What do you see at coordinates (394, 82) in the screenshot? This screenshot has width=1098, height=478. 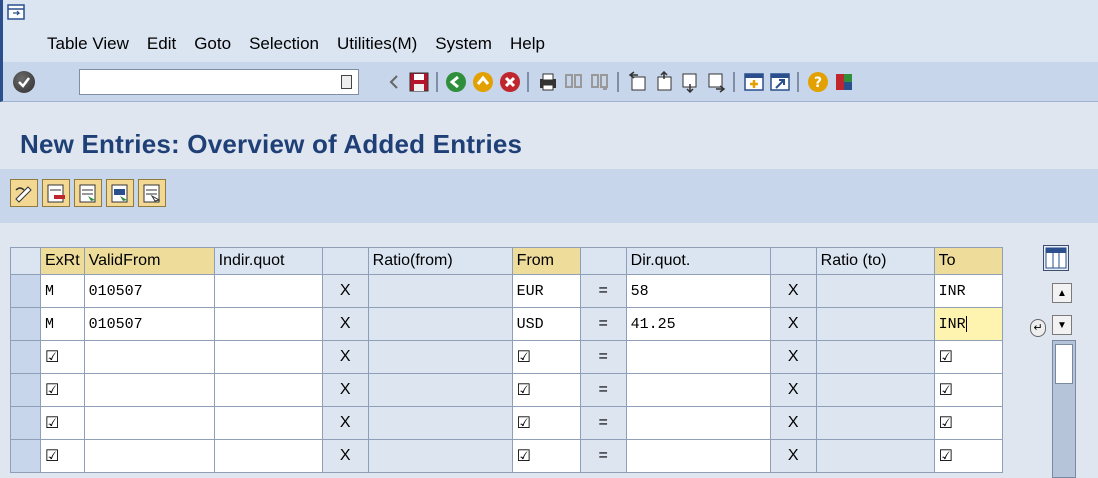 I see `back-arrow-icon` at bounding box center [394, 82].